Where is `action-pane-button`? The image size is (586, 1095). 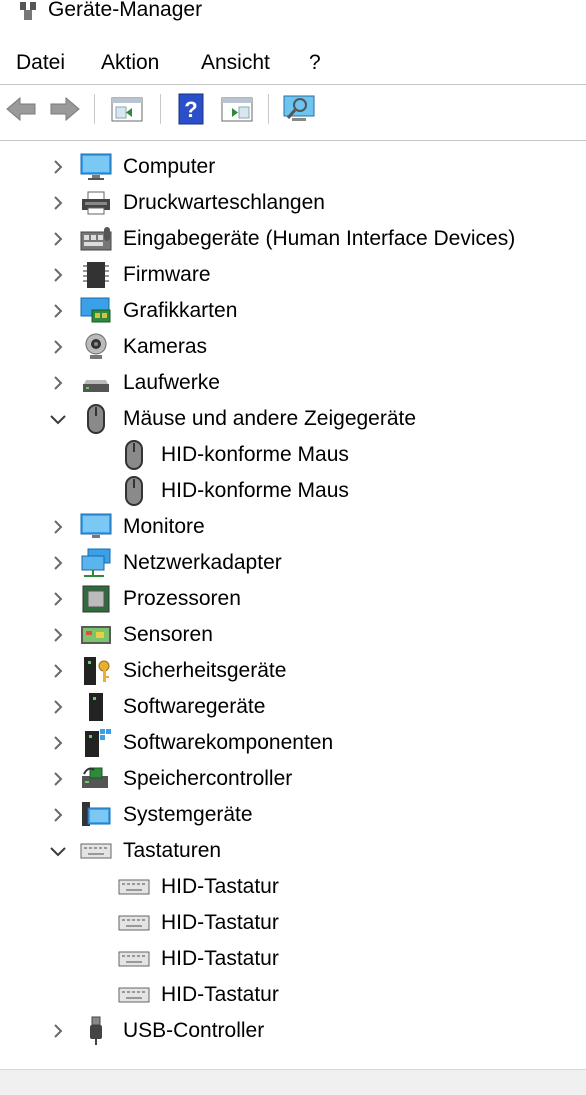 action-pane-button is located at coordinates (237, 109).